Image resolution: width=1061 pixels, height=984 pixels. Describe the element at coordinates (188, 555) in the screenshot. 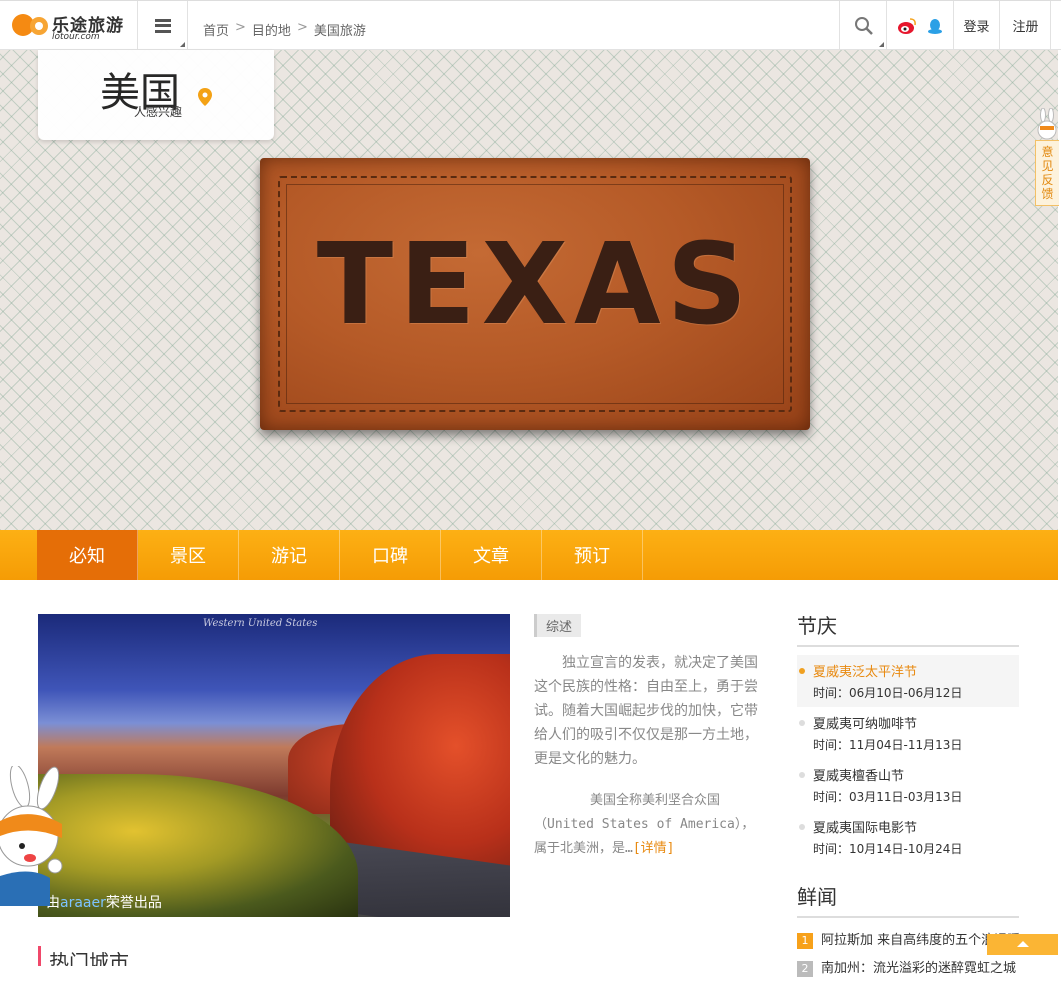

I see `tab-scenic: 景区` at that location.